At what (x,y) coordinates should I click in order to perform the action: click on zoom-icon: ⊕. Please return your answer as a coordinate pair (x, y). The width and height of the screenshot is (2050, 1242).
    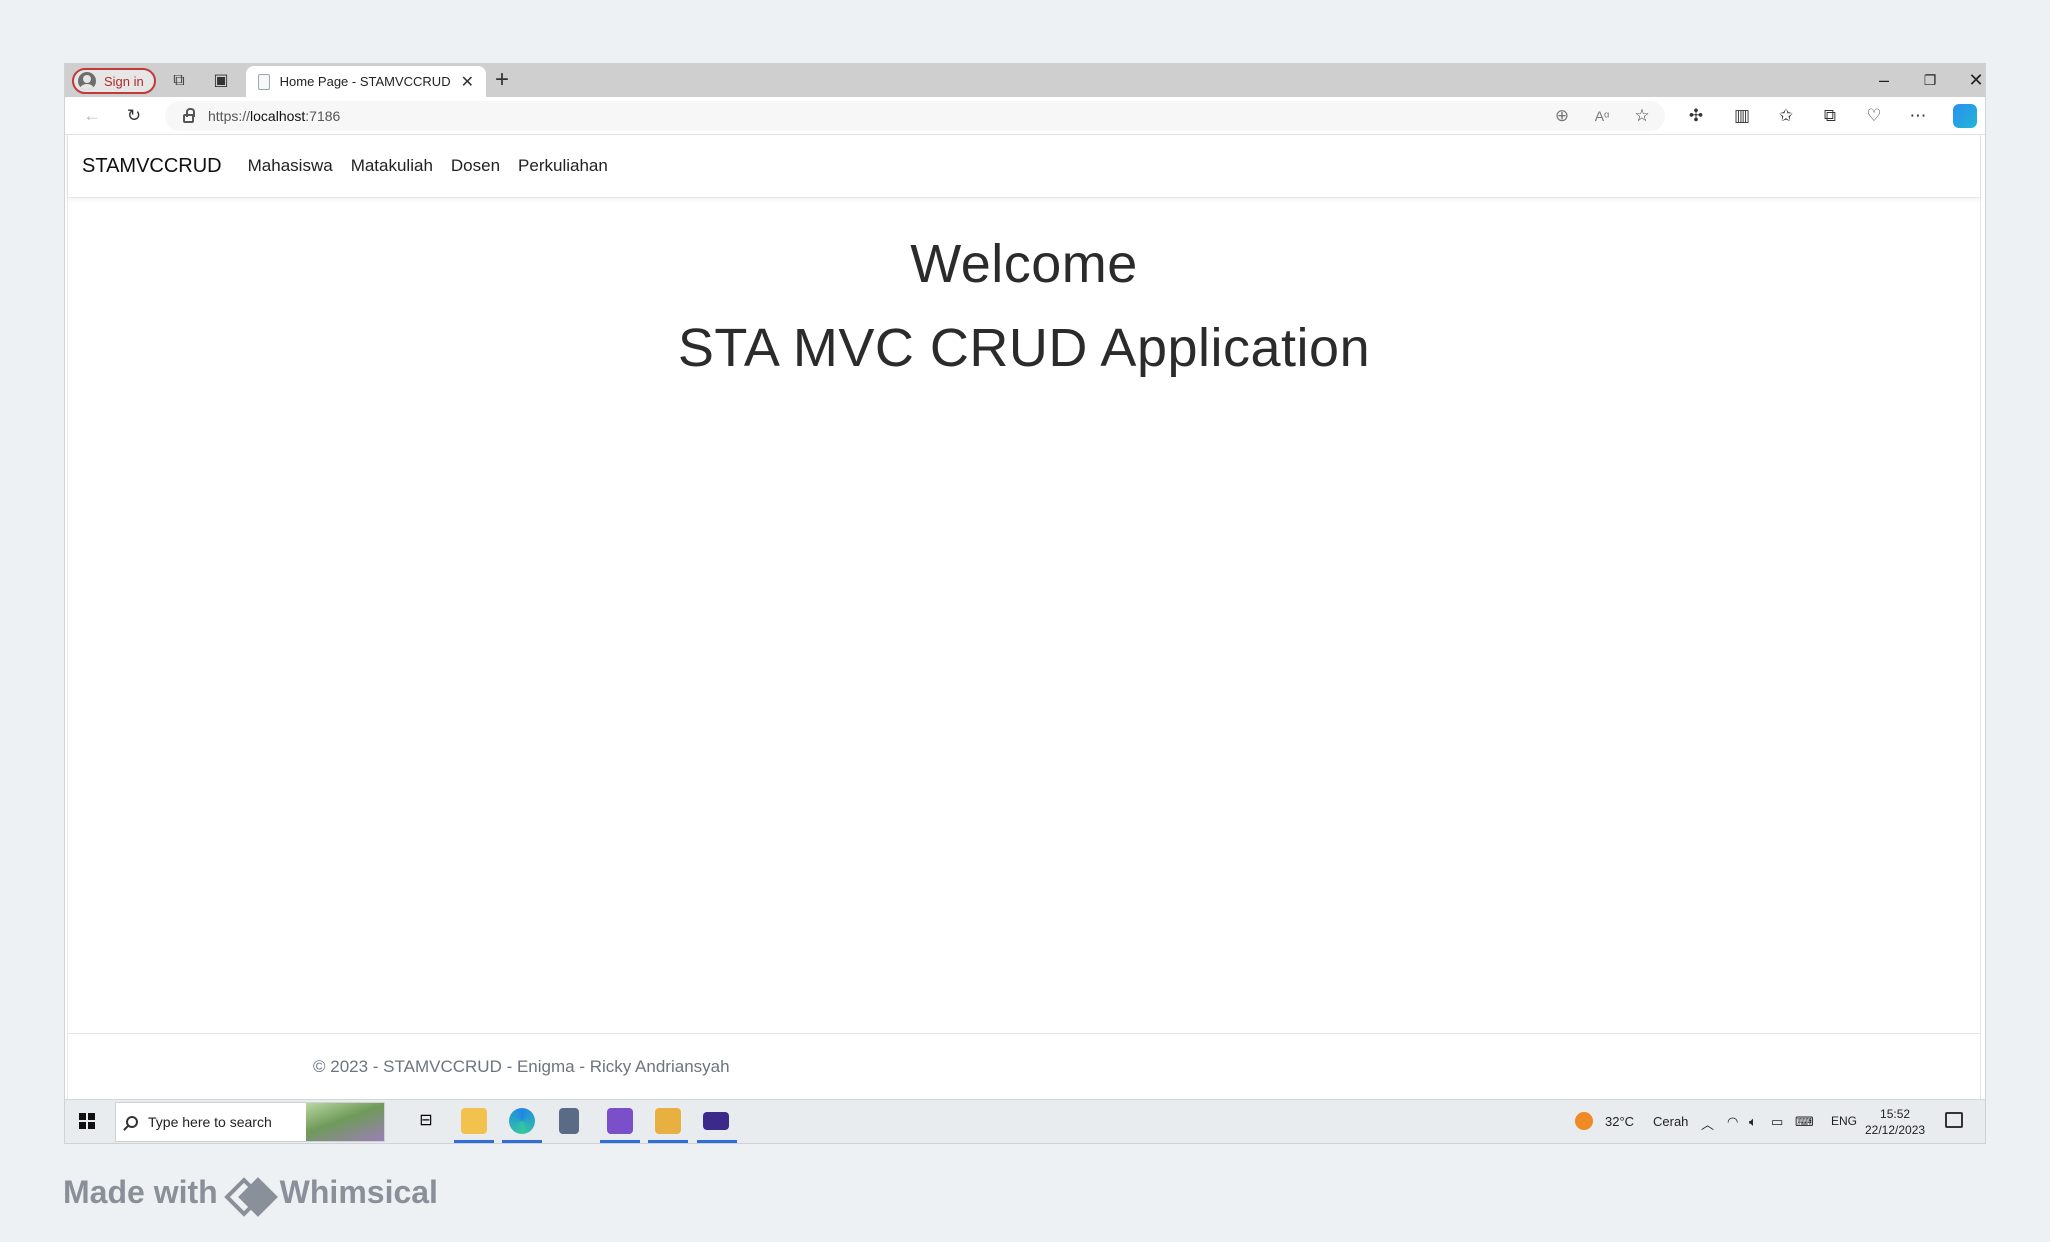
    Looking at the image, I should click on (1562, 116).